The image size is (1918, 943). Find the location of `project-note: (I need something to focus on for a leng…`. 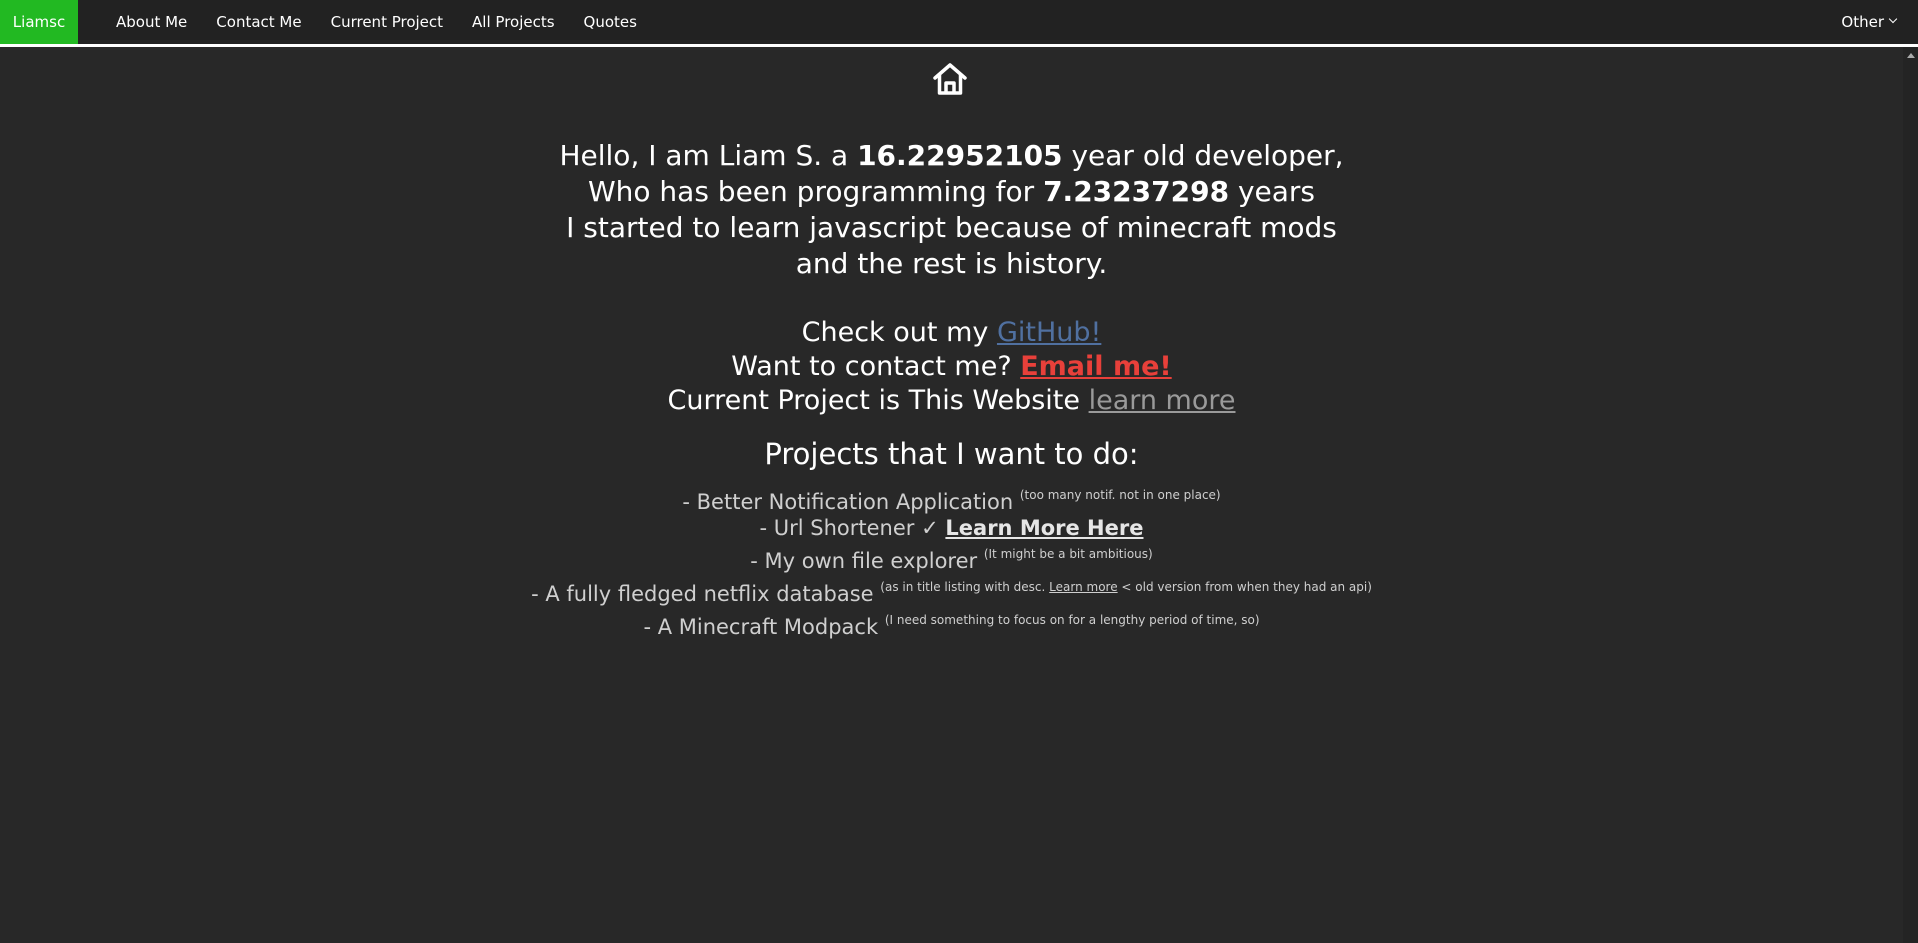

project-note: (I need something to focus on for a leng… is located at coordinates (1072, 620).